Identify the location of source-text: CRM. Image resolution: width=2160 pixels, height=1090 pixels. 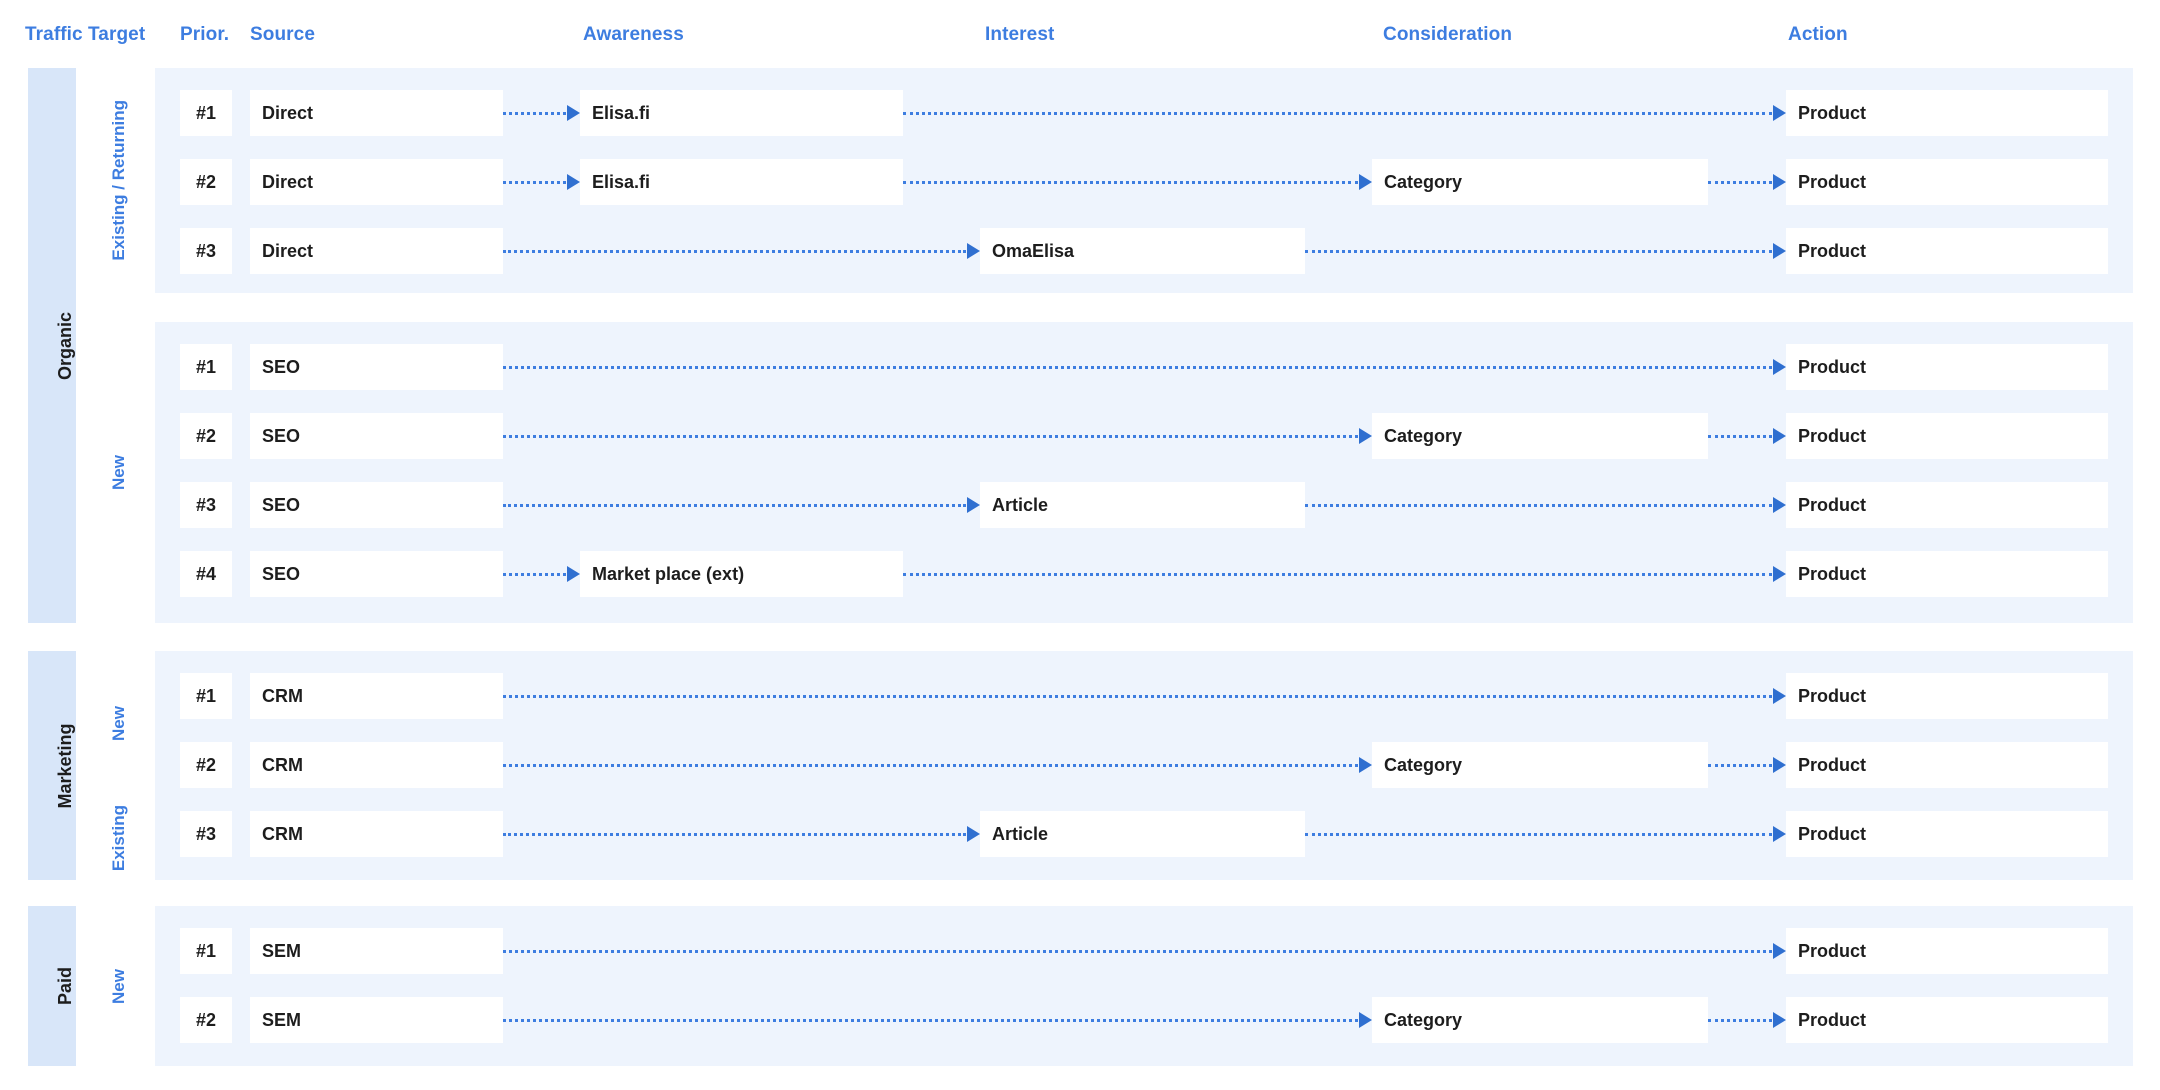
(282, 695).